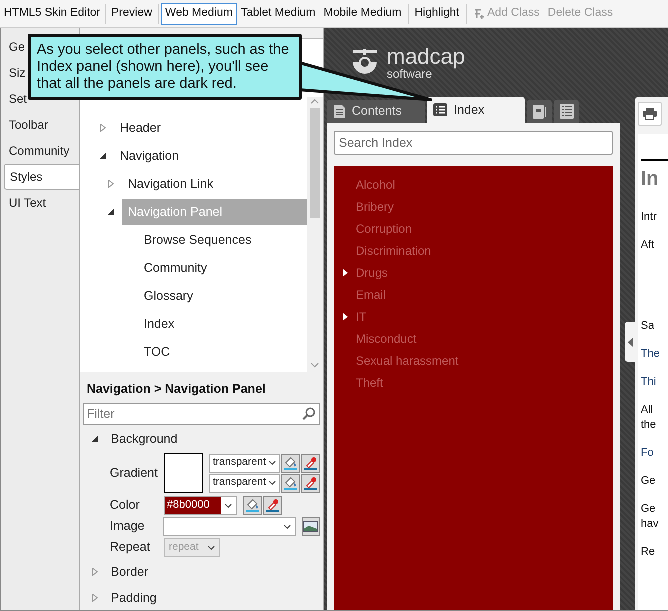 This screenshot has height=611, width=668. I want to click on browse-image-button, so click(311, 526).